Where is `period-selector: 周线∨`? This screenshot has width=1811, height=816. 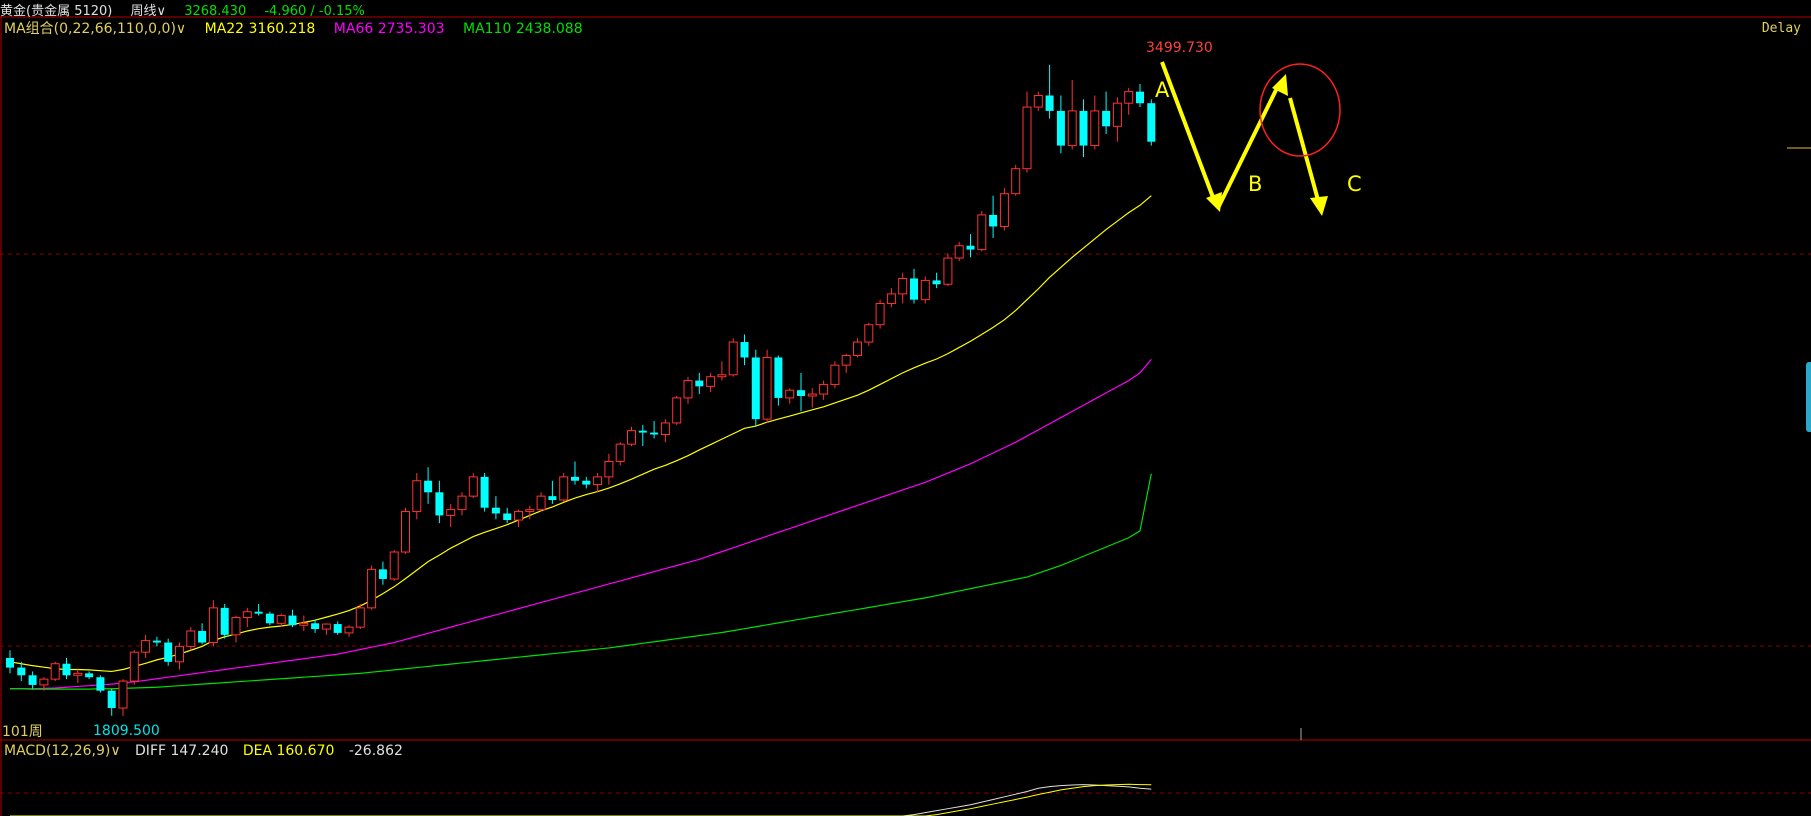 period-selector: 周线∨ is located at coordinates (149, 9).